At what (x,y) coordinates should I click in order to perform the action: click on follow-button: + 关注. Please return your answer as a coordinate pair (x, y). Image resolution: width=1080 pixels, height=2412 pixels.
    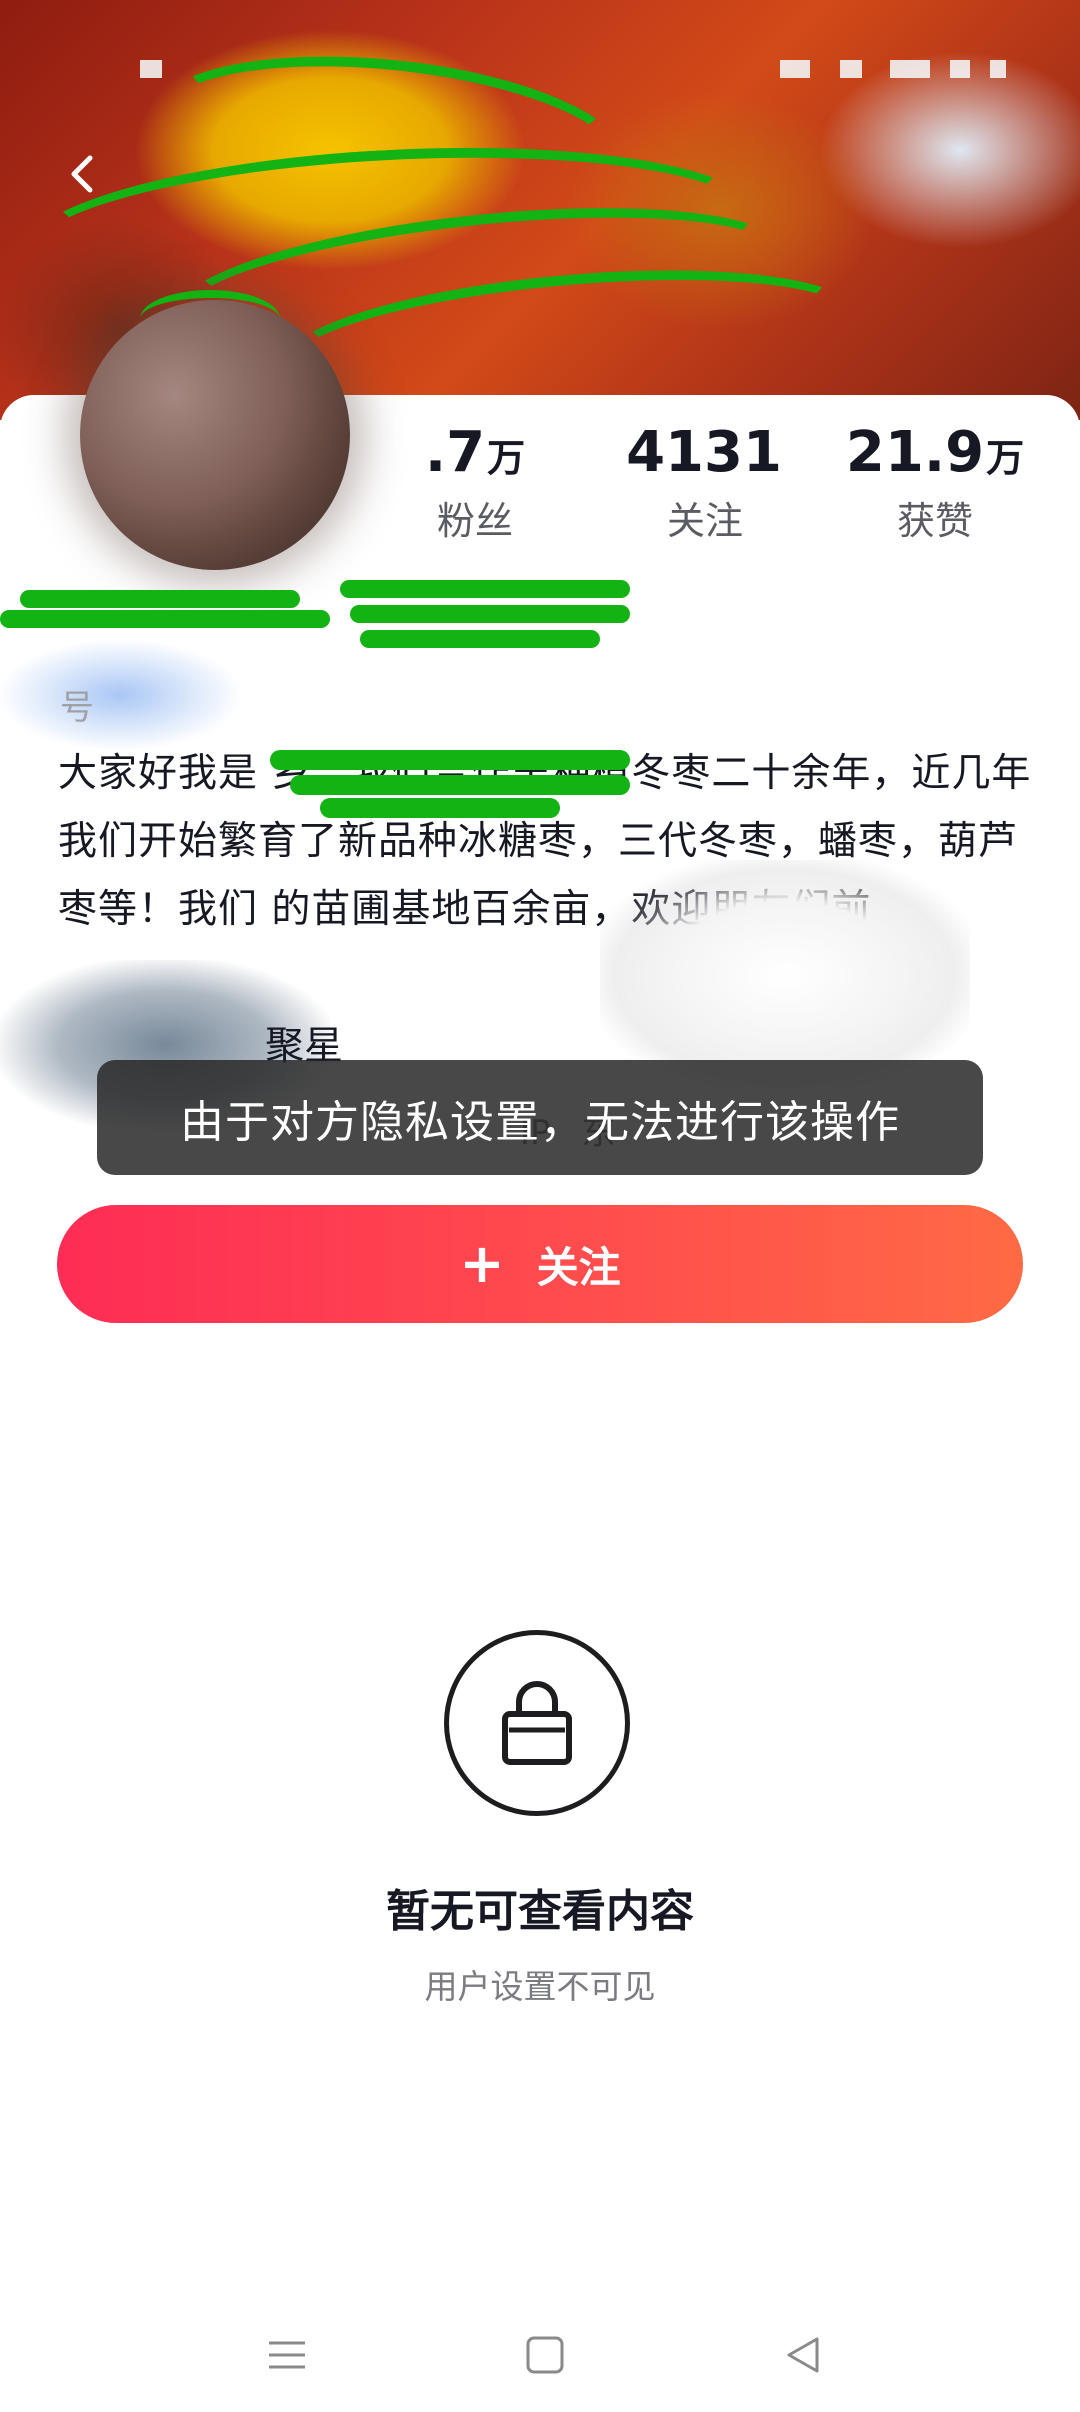
    Looking at the image, I should click on (540, 1264).